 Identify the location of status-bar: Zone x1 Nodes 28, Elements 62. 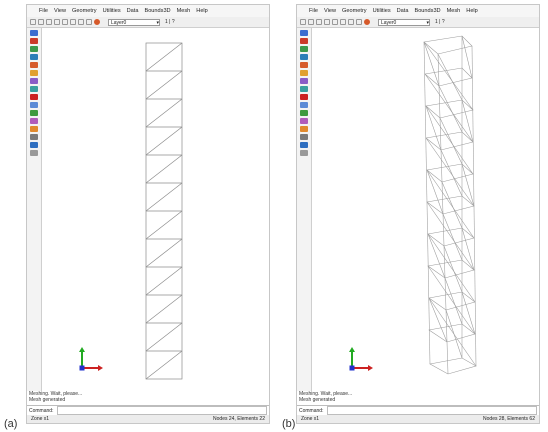
(418, 419).